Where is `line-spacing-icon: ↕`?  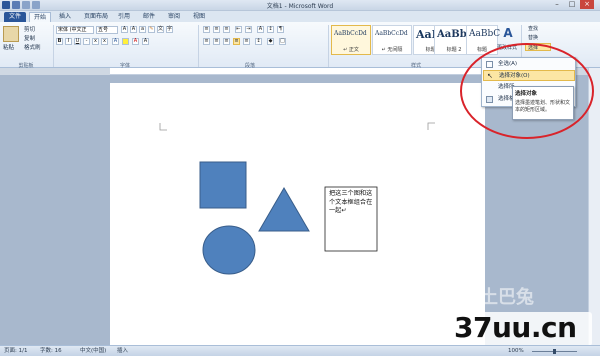
line-spacing-icon: ↕ is located at coordinates (258, 41).